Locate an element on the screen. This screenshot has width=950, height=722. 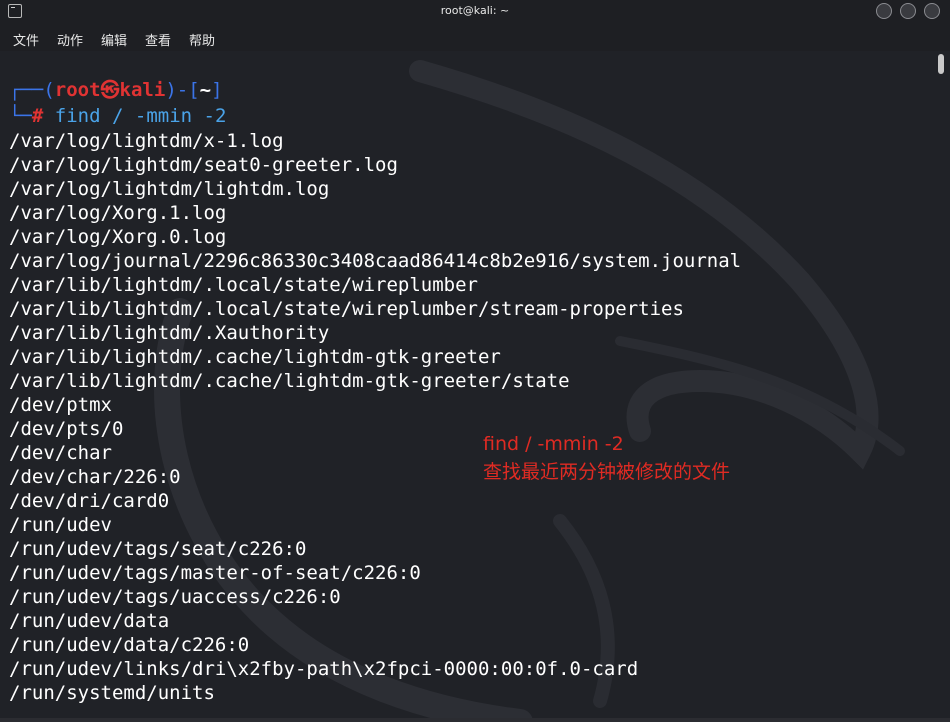
prompt-hash-prefix: └─ is located at coordinates (20, 116).